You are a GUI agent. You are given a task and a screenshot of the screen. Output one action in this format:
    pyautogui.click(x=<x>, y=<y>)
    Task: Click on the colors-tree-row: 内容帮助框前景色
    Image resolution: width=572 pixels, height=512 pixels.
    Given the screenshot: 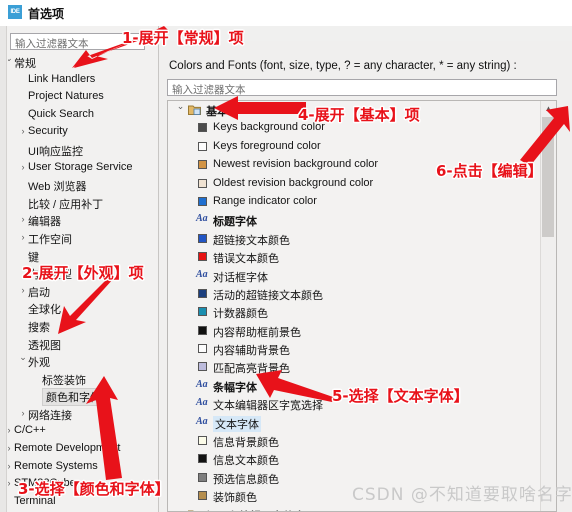 What is the action you would take?
    pyautogui.click(x=354, y=331)
    